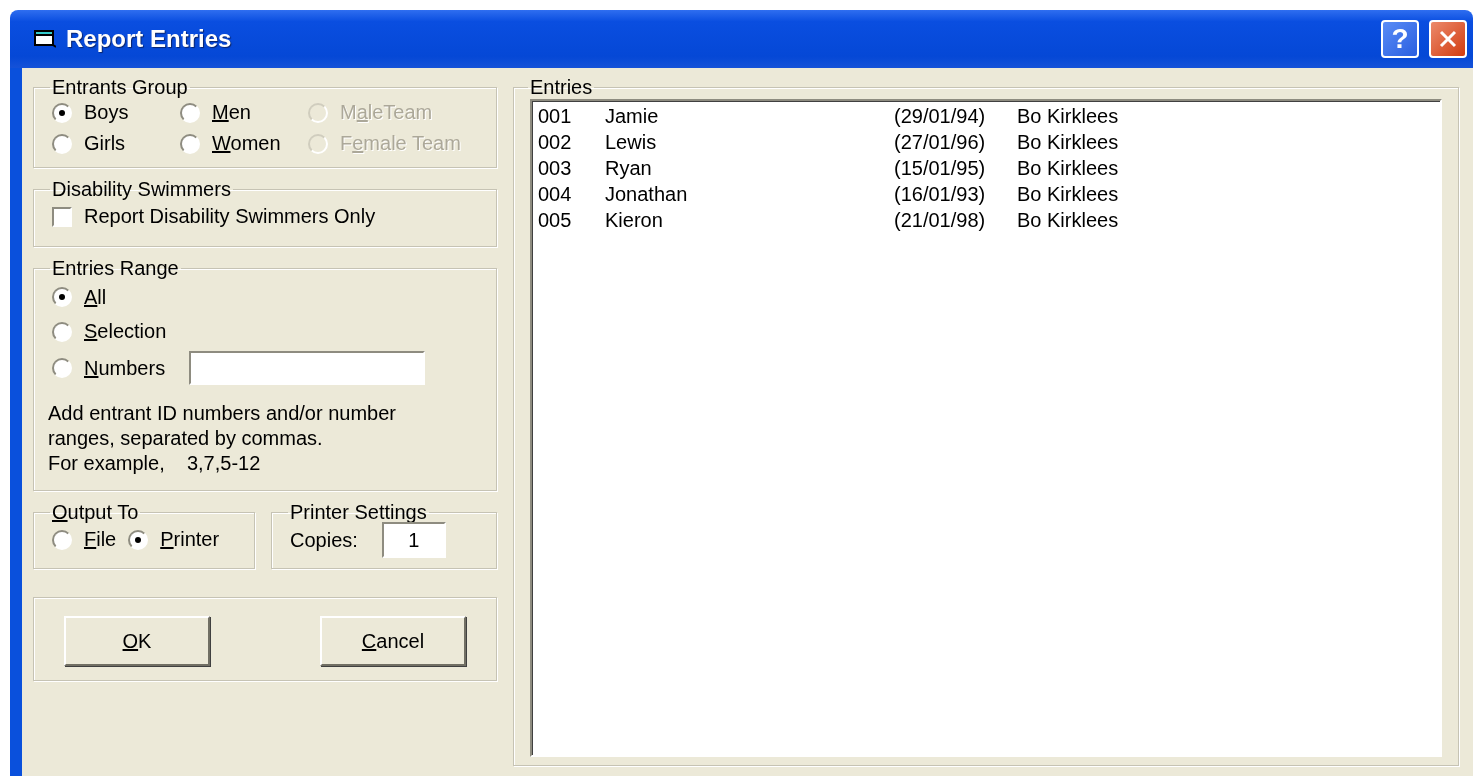  I want to click on entry-birthdate: (27/01/96), so click(940, 142).